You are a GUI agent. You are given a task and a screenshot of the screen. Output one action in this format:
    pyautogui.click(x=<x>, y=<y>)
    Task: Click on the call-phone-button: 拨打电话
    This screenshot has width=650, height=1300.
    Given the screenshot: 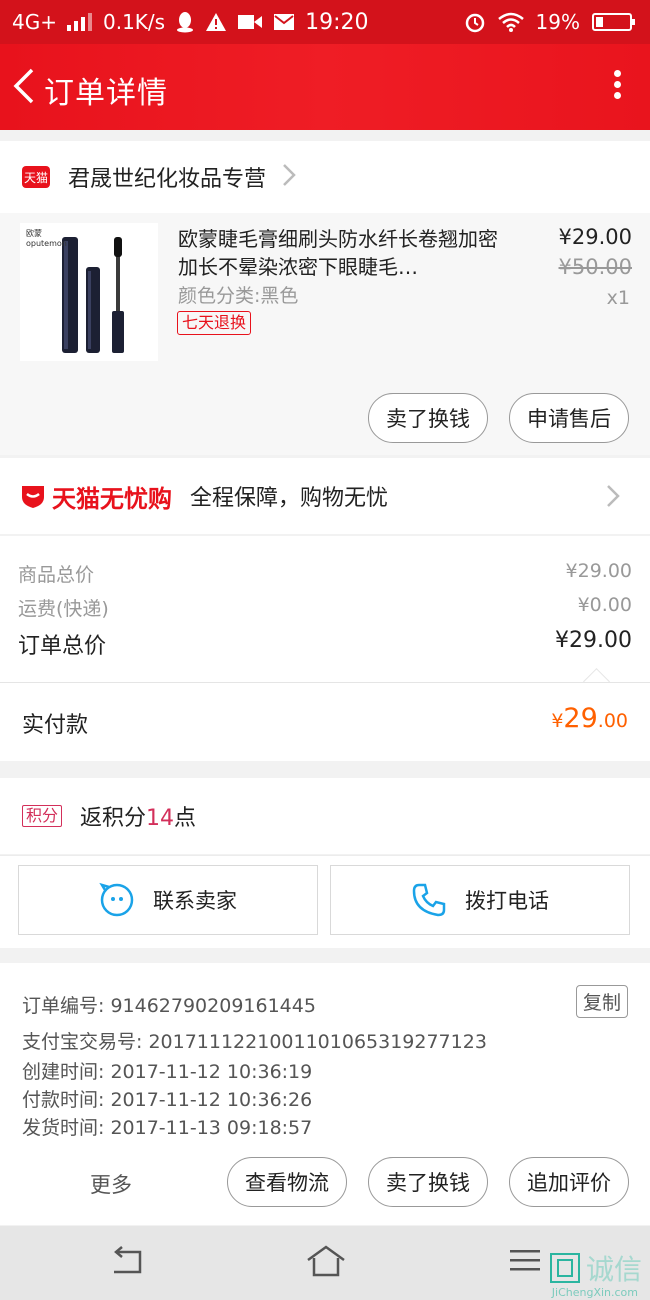 What is the action you would take?
    pyautogui.click(x=480, y=900)
    